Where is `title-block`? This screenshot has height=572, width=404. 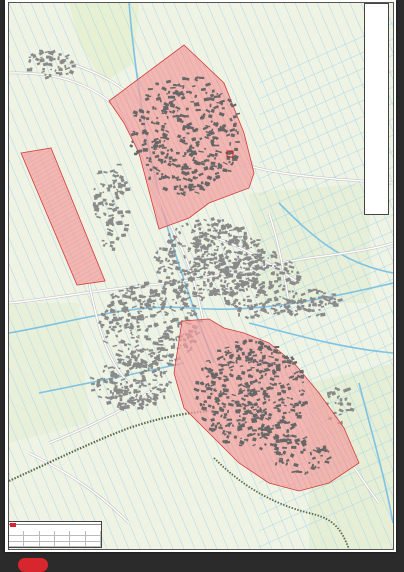 title-block is located at coordinates (55, 534).